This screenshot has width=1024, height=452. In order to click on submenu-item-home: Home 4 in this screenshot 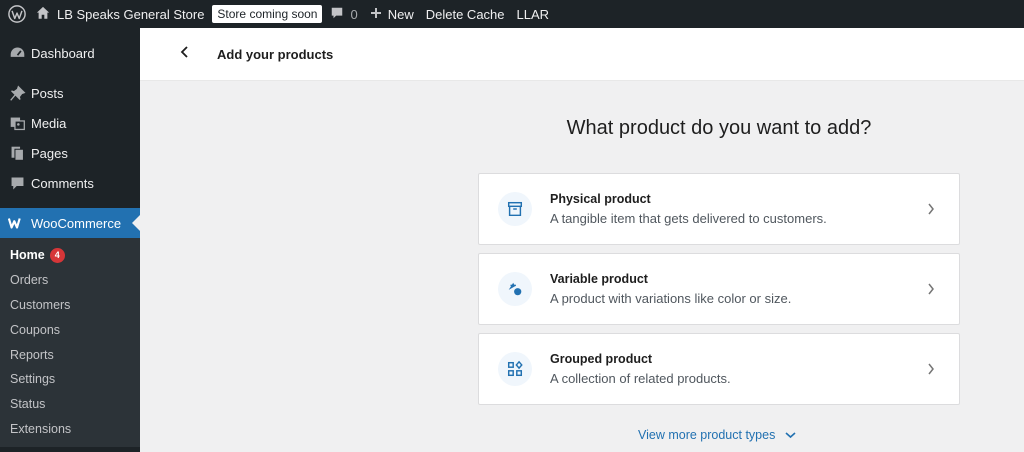, I will do `click(70, 255)`.